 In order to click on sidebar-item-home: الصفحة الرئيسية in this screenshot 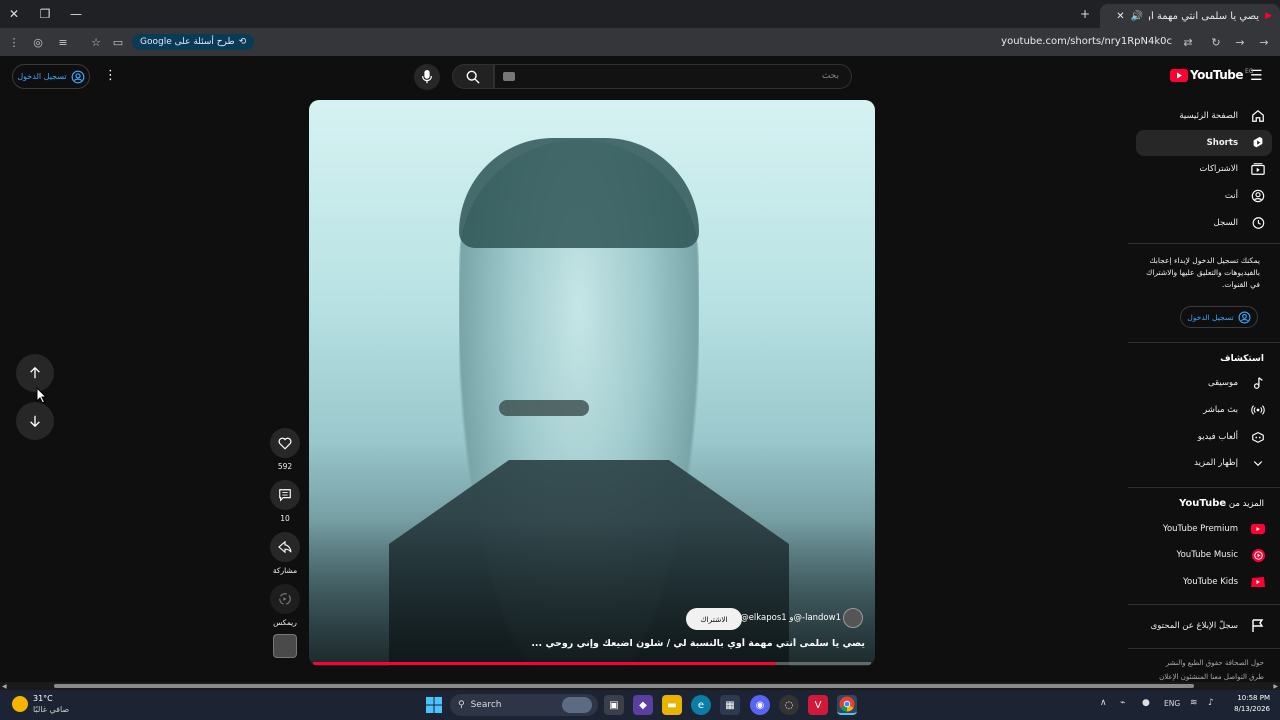, I will do `click(1204, 116)`.